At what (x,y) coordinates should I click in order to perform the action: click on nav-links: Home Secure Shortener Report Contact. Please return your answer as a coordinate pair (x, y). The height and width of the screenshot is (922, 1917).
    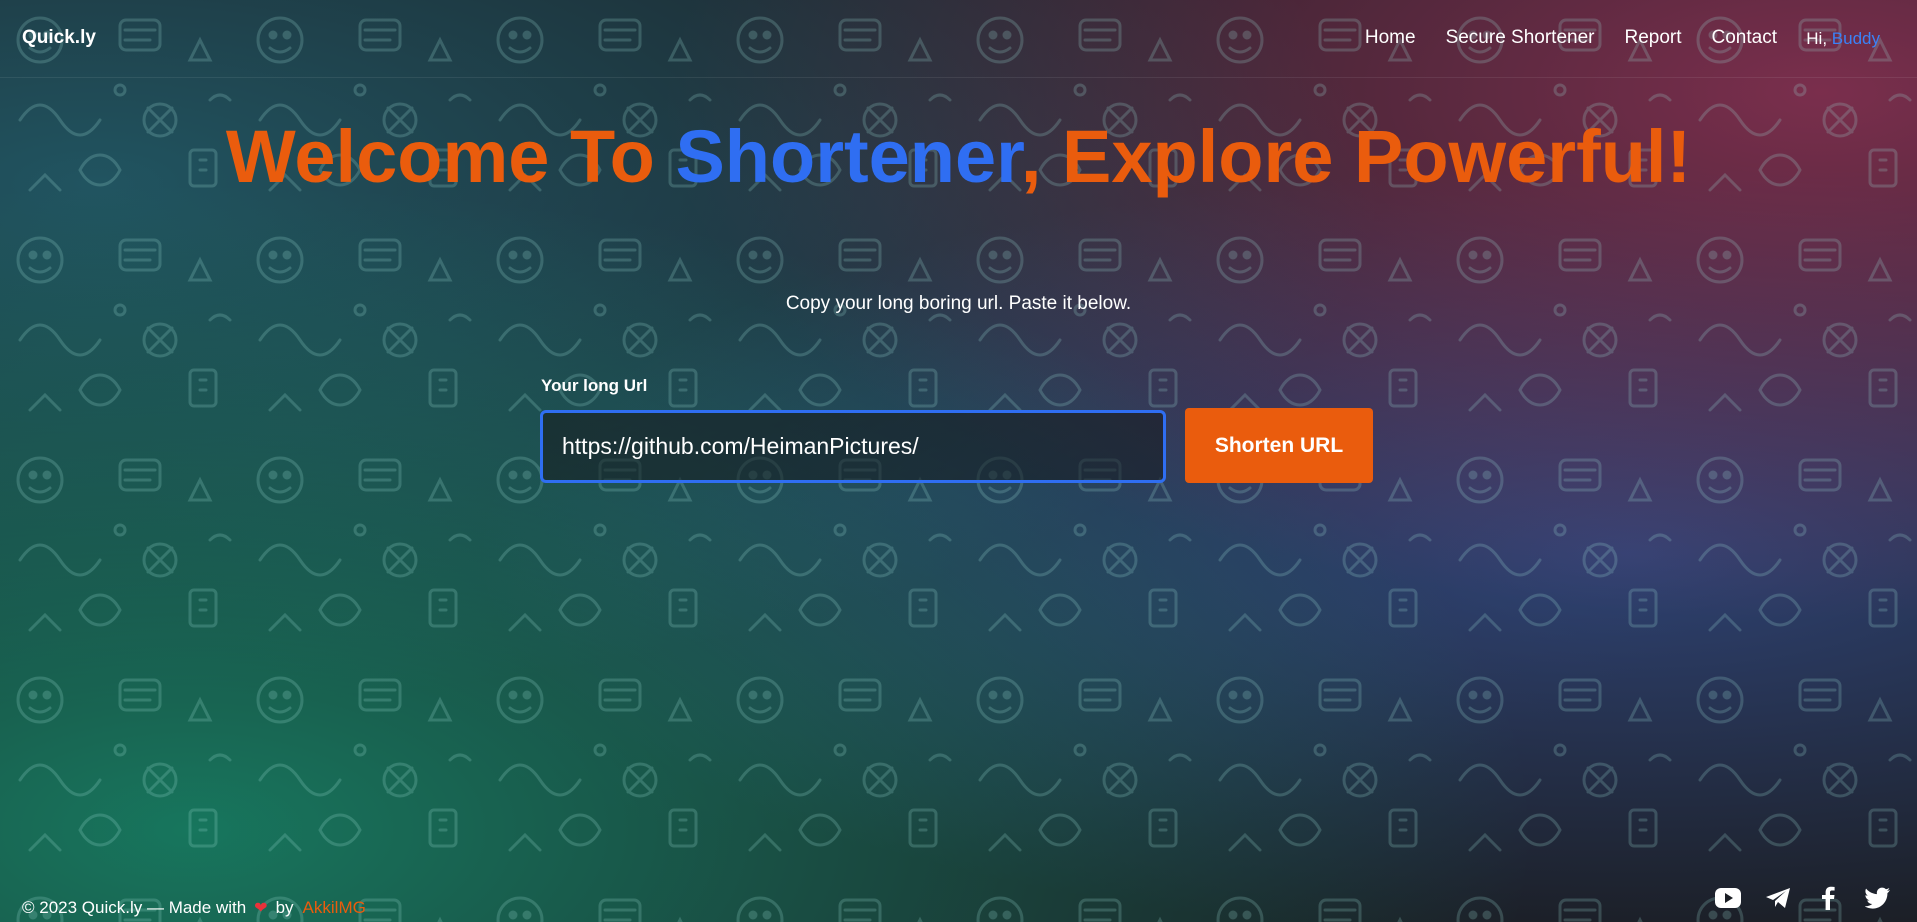
    Looking at the image, I should click on (1556, 38).